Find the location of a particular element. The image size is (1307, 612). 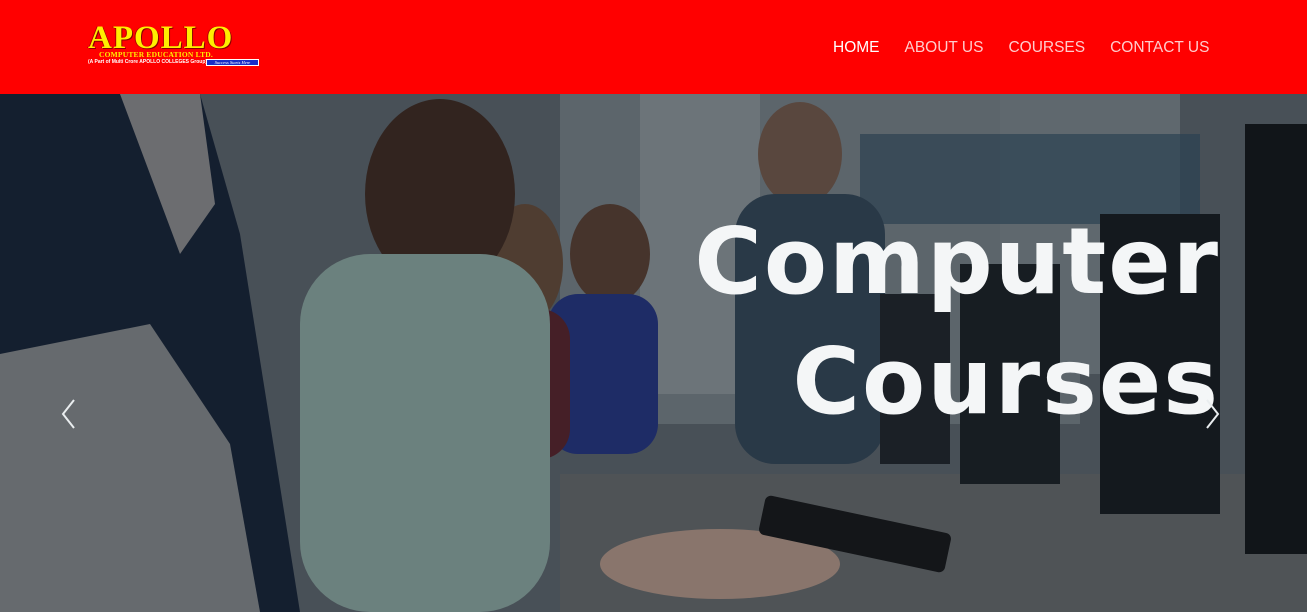

carousel-next-button is located at coordinates (1212, 414).